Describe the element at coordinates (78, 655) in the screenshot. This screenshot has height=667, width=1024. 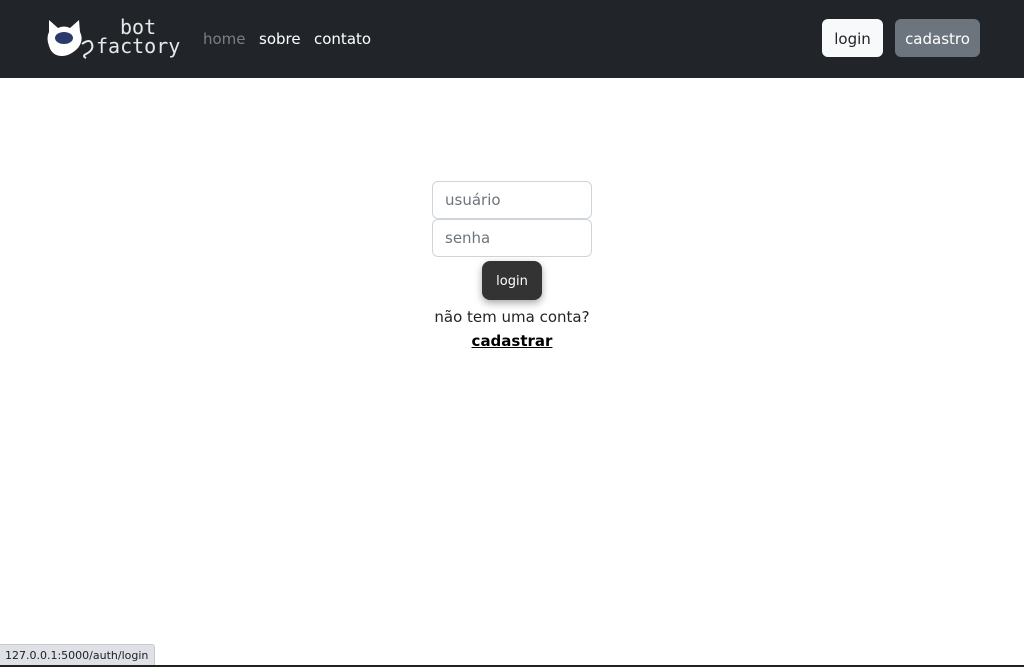
I see `status-bar-url: 127.0.0.1:5000/auth/login` at that location.